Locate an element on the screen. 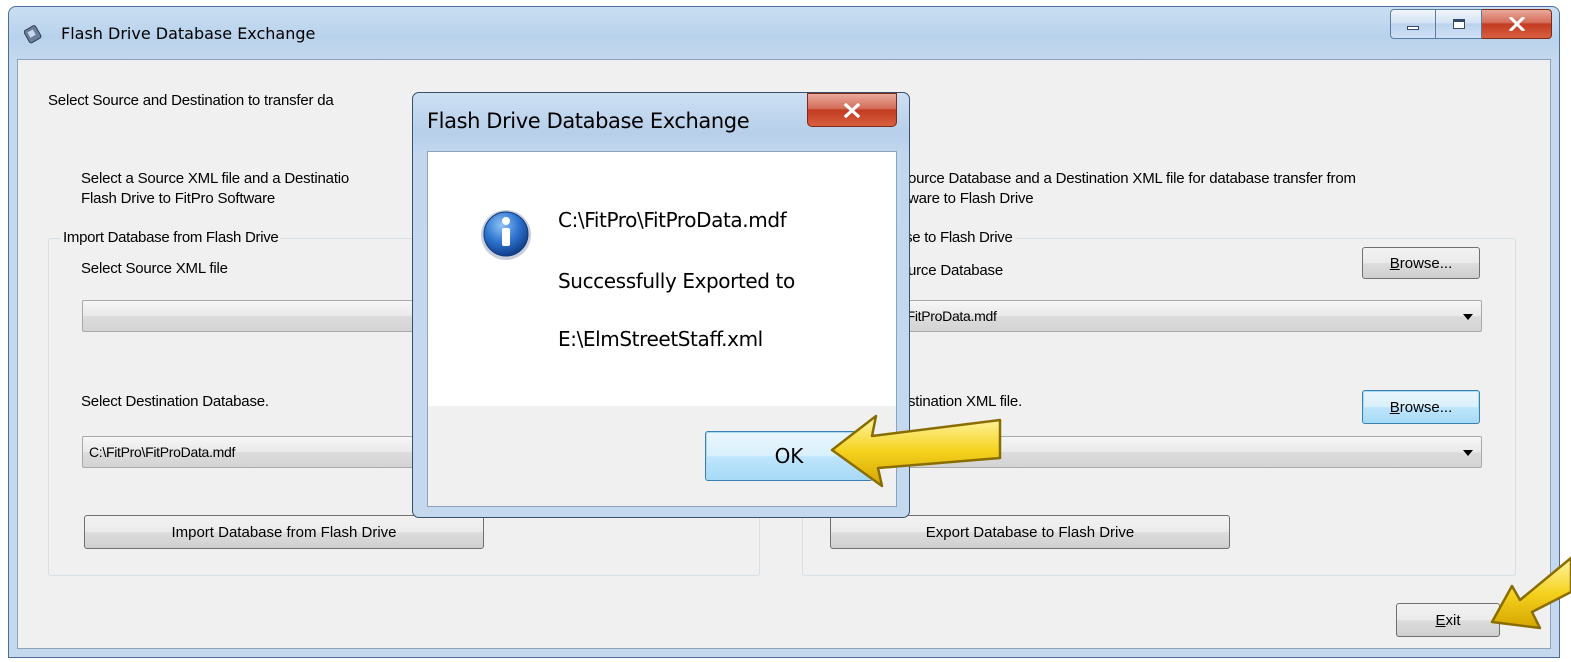 The width and height of the screenshot is (1571, 662). maximize-button is located at coordinates (1459, 24).